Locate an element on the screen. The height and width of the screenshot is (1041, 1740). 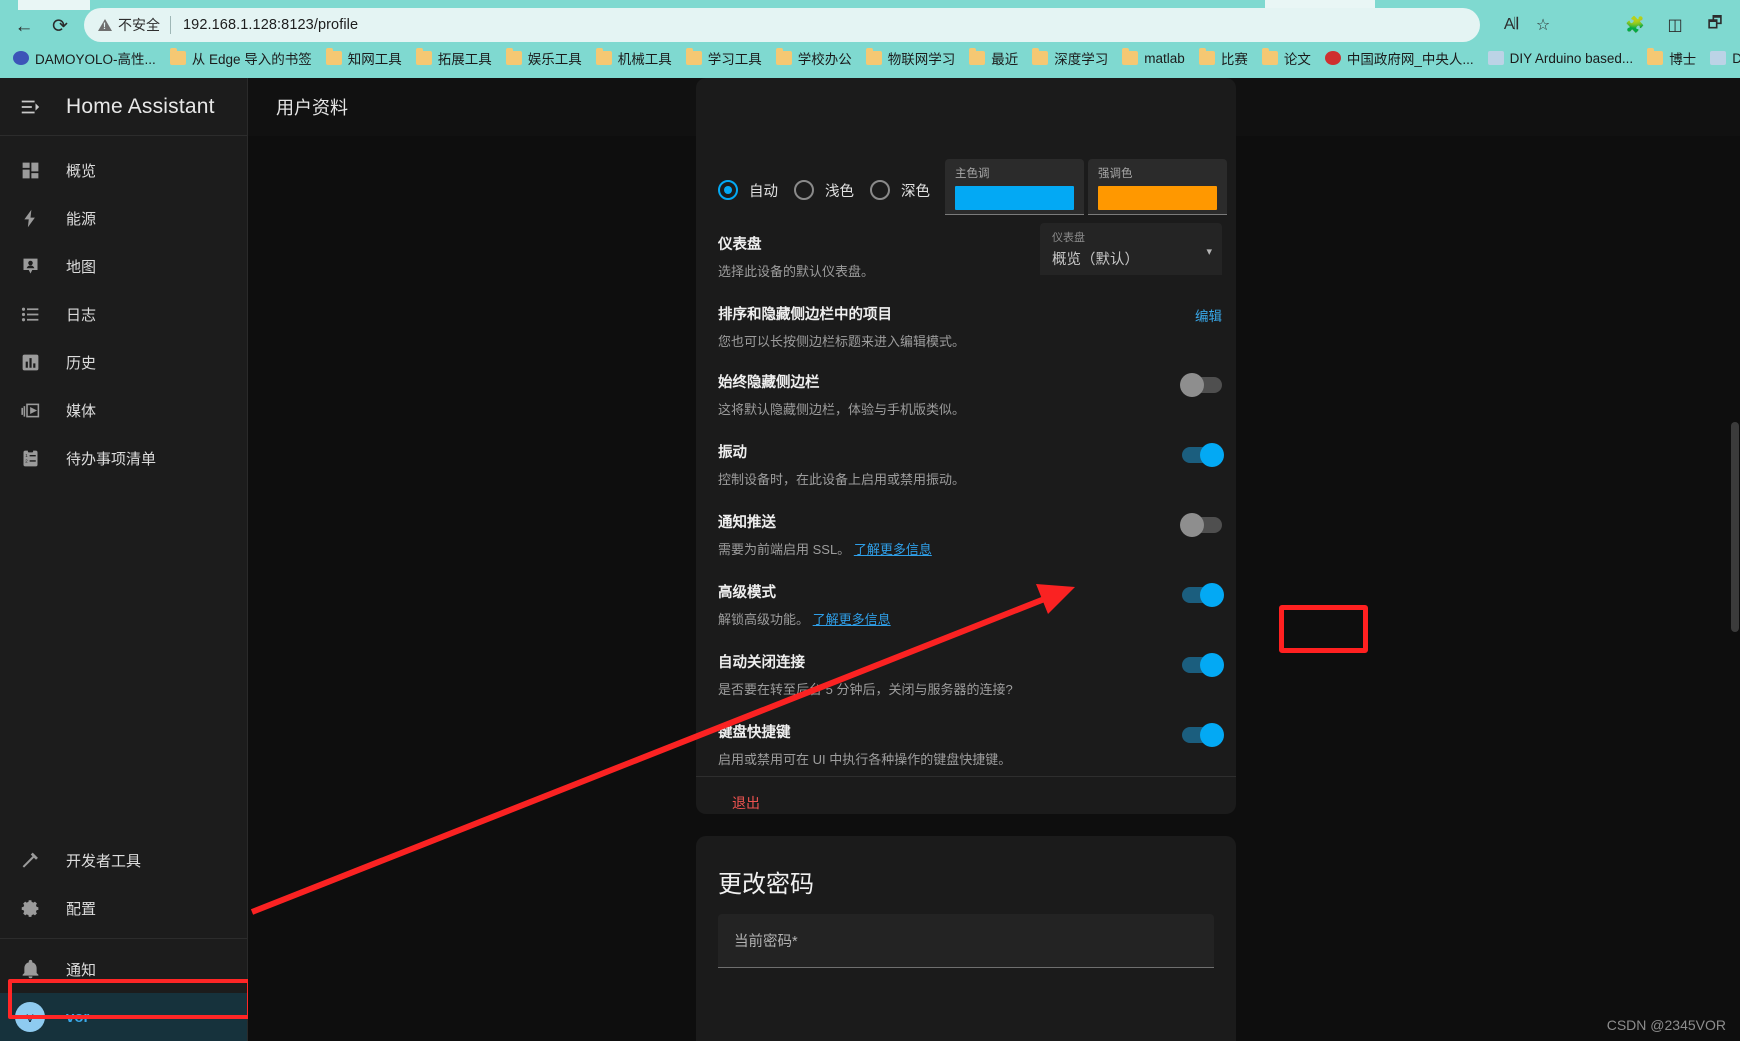
radio-label: 深色 is located at coordinates (915, 191).